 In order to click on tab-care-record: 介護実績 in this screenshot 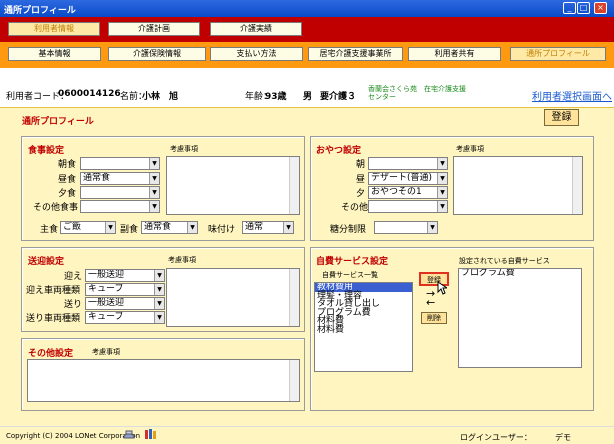, I will do `click(256, 29)`.